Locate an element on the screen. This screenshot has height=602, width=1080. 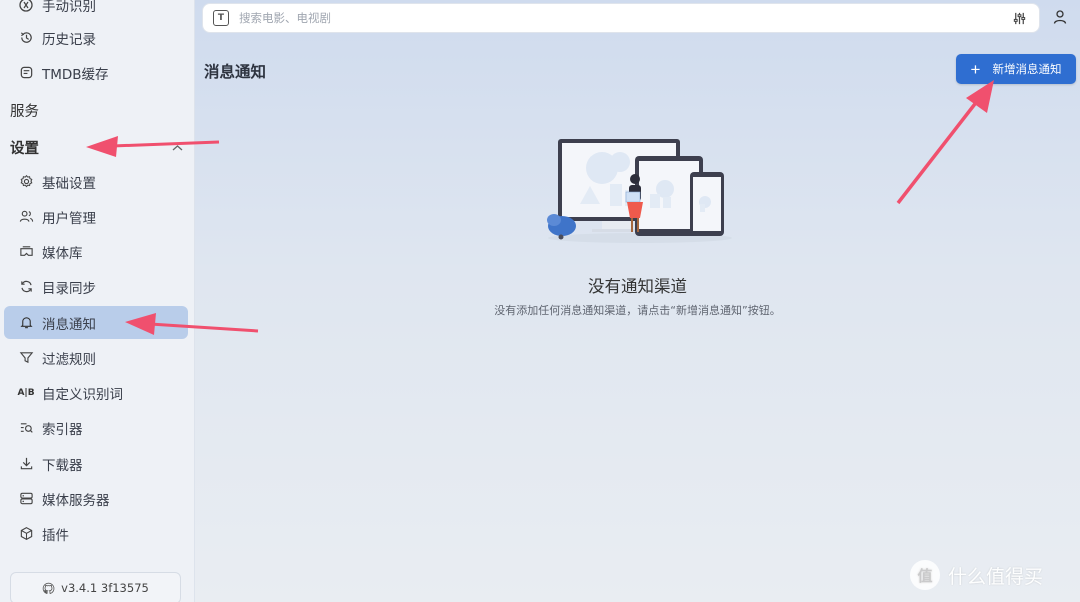
sidebar-item-tmdb-cache: TMDB缓存 is located at coordinates (96, 72).